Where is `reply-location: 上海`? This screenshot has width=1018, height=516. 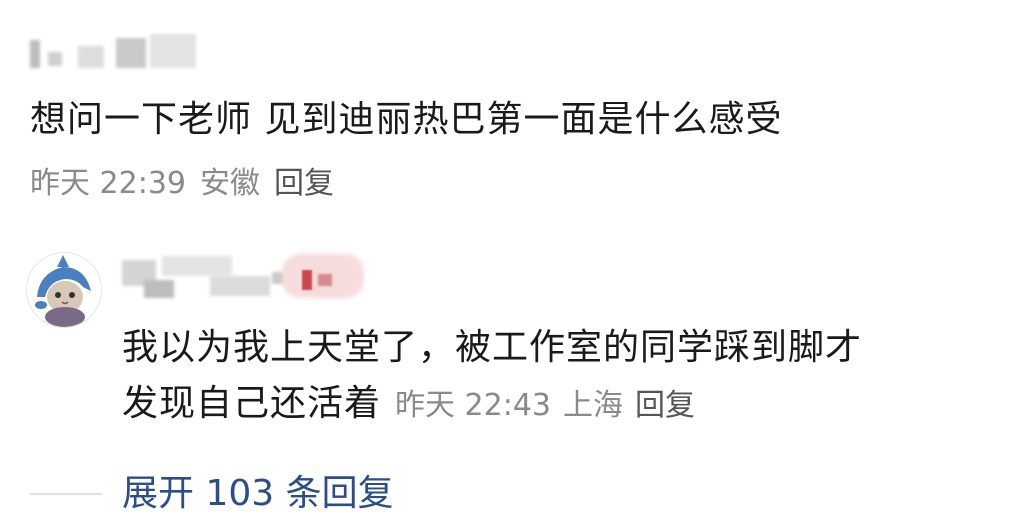 reply-location: 上海 is located at coordinates (593, 405).